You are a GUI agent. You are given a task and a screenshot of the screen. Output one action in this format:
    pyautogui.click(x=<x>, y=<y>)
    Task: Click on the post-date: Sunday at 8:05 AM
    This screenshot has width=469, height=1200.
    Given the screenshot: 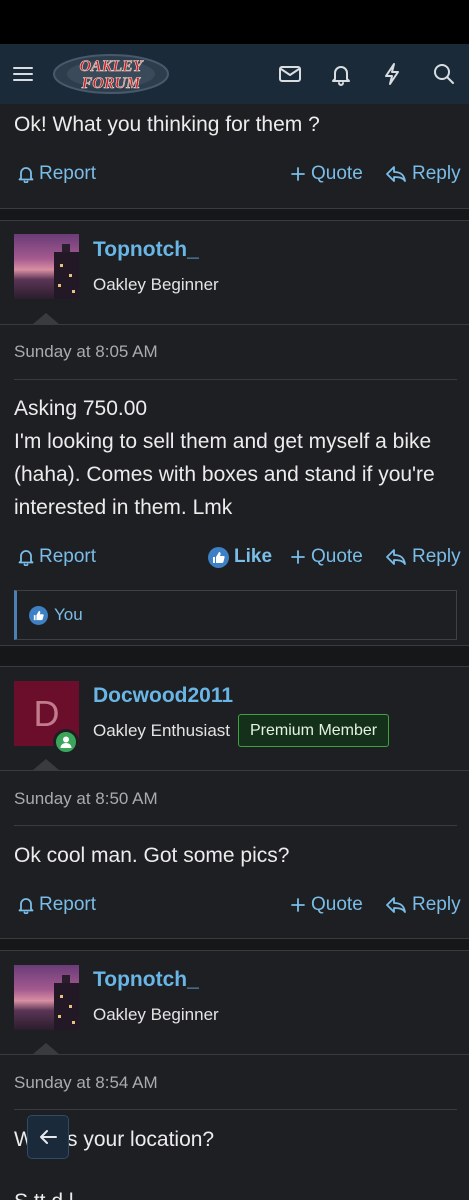 What is the action you would take?
    pyautogui.click(x=86, y=352)
    